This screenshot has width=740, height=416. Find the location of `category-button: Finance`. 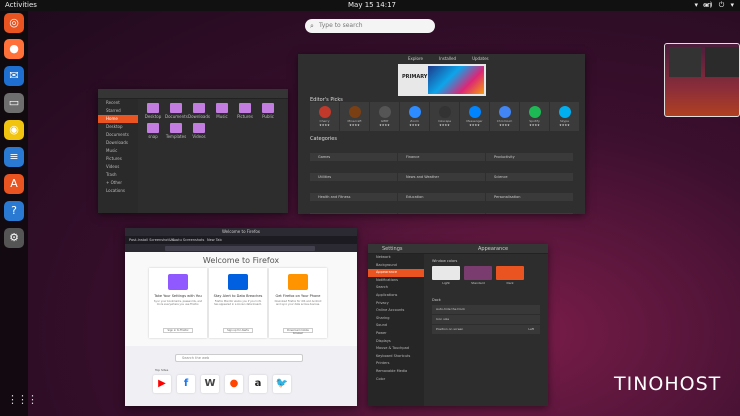

category-button: Finance is located at coordinates (441, 157).